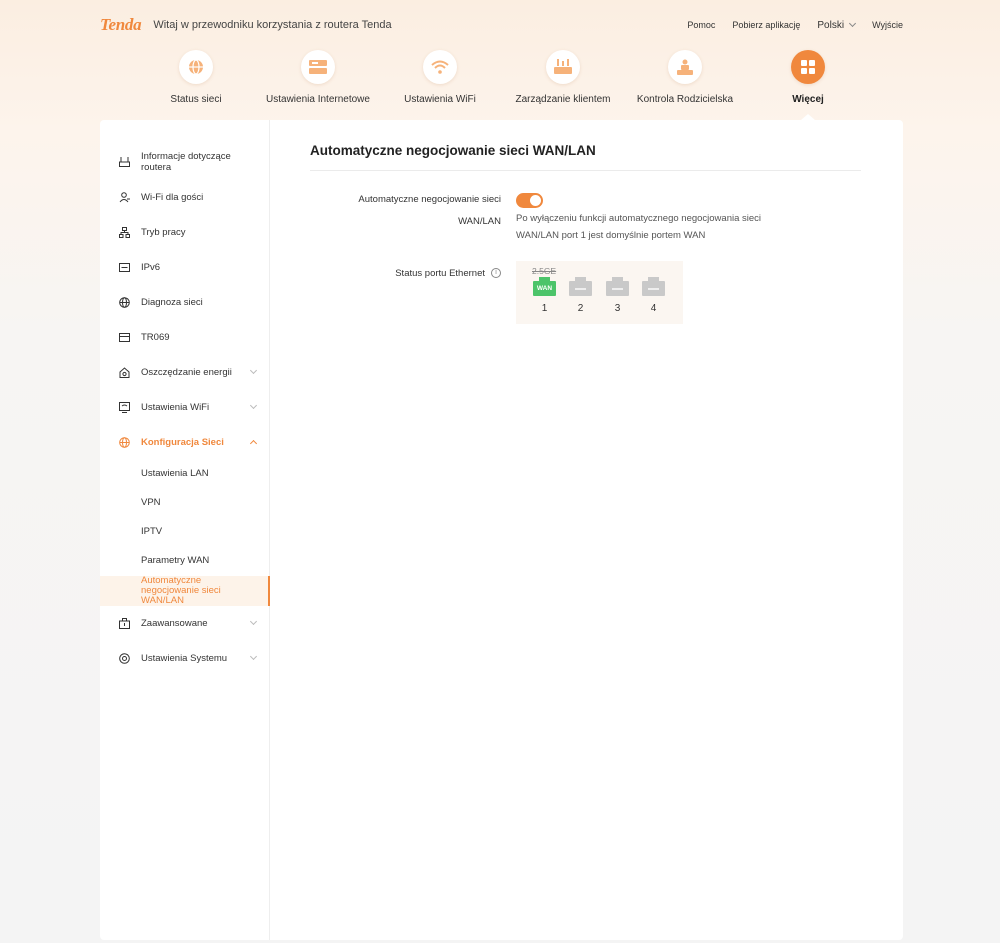 Image resolution: width=1000 pixels, height=943 pixels. I want to click on port-number: 4, so click(653, 308).